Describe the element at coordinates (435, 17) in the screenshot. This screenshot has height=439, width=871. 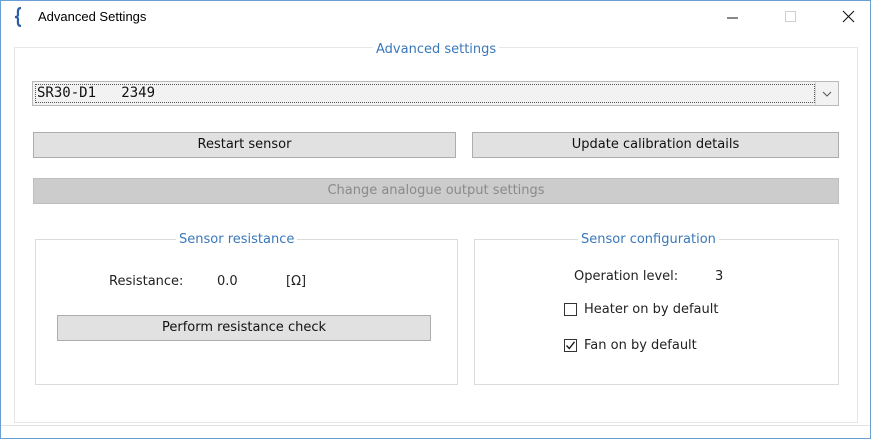
I see `title-bar: Advanced Settings` at that location.